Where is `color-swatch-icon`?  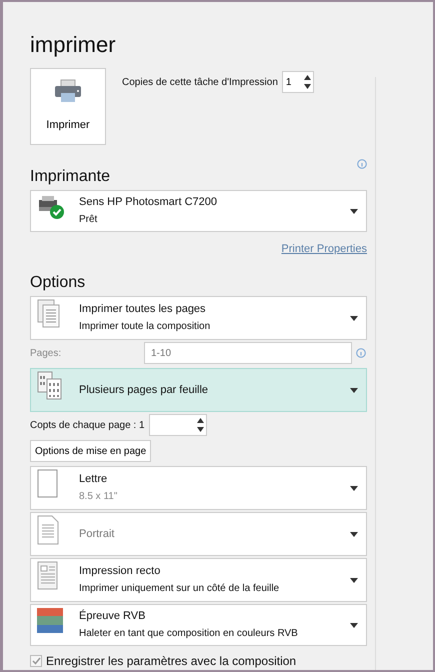 color-swatch-icon is located at coordinates (50, 621).